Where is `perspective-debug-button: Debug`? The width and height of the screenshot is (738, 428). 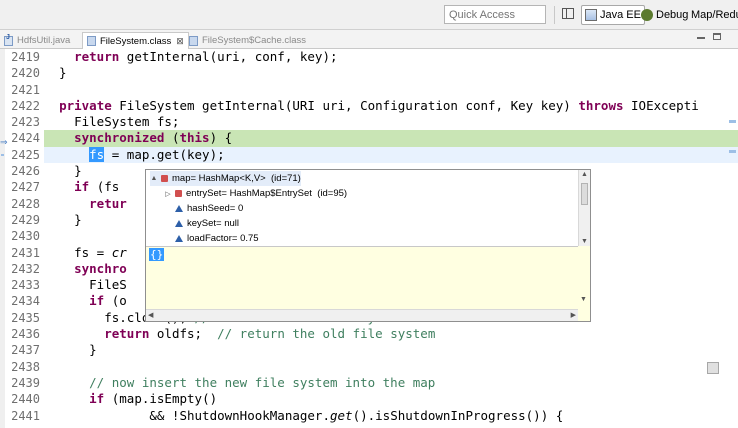
perspective-debug-button: Debug is located at coordinates (664, 15).